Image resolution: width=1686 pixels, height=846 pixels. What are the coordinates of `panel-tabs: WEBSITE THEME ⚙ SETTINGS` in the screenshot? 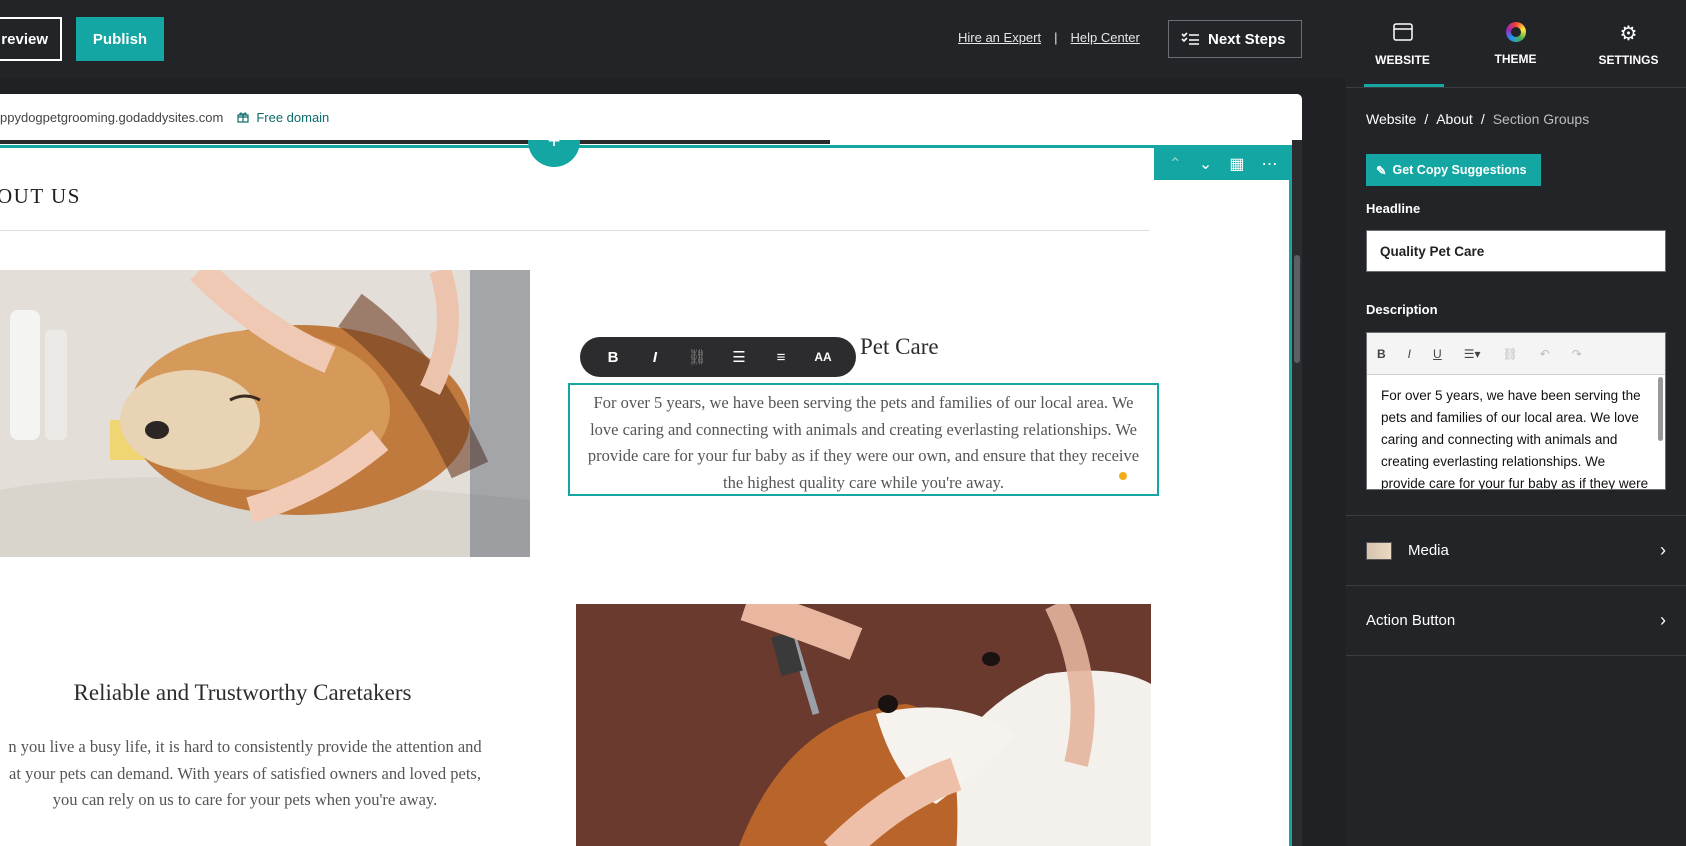 It's located at (1516, 44).